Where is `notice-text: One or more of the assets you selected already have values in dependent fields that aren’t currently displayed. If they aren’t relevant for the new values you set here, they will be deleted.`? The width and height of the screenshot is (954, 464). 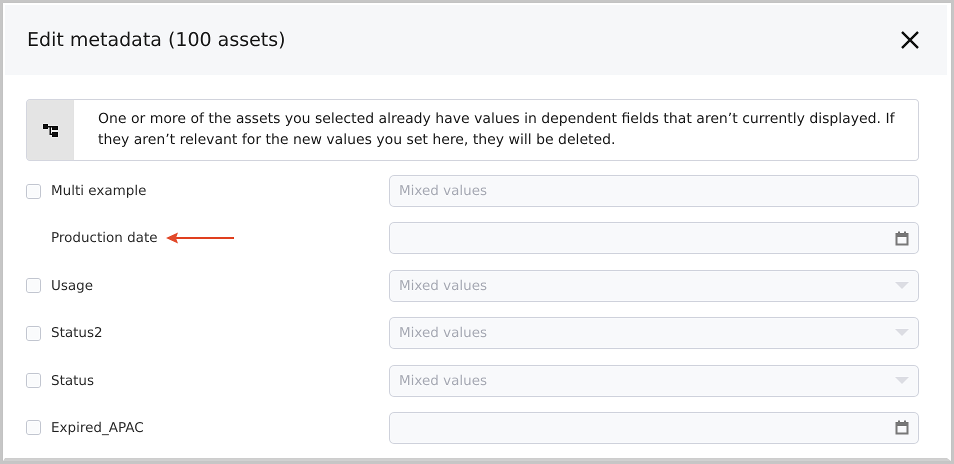 notice-text: One or more of the assets you selected already have values in dependent fields that aren’t currently displayed. If they aren’t relevant for the new values you set here, they will be deleted. is located at coordinates (496, 130).